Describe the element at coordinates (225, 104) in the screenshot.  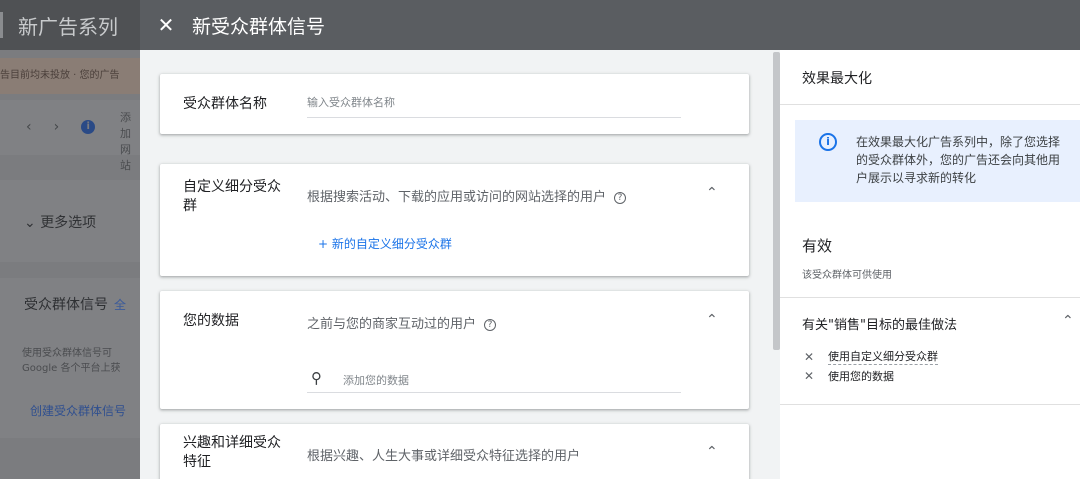
I see `audience-name-label: 受众群体名称` at that location.